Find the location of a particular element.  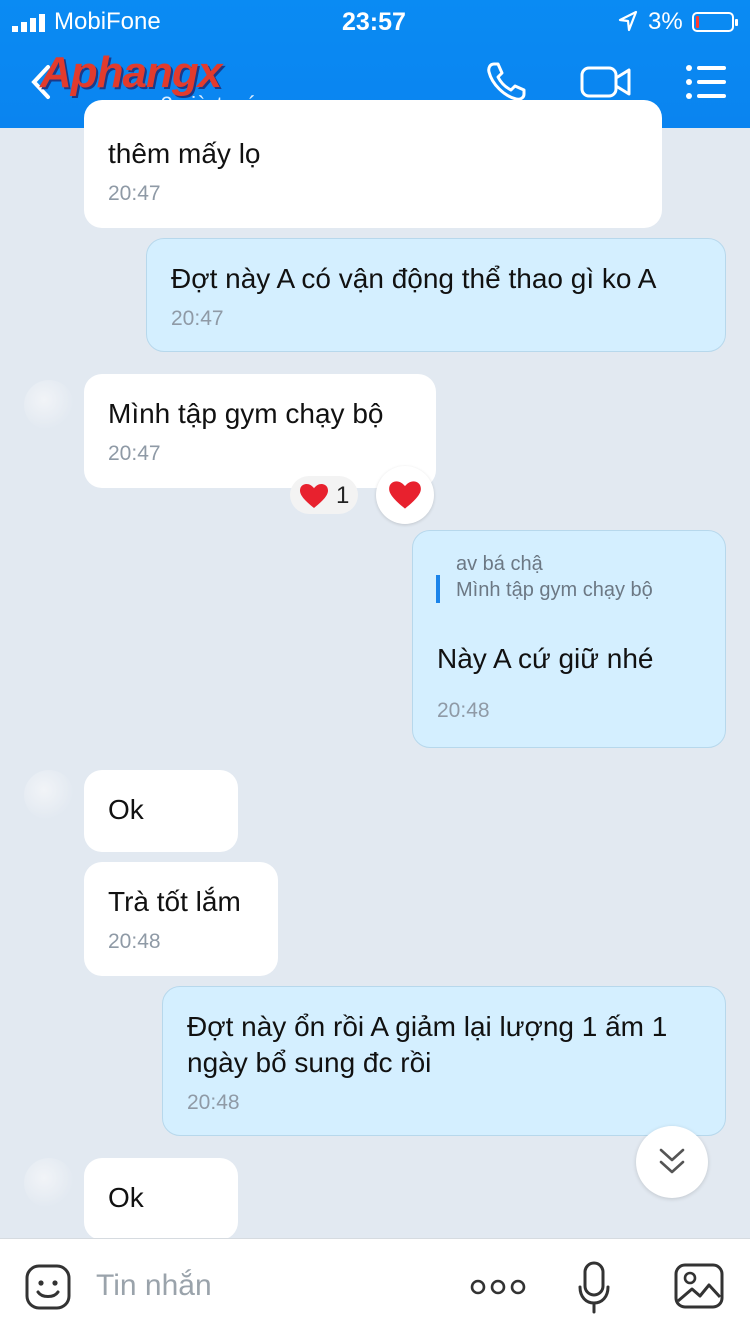

reply-quote-text: Mình tập gym chạy bộ is located at coordinates (554, 590).